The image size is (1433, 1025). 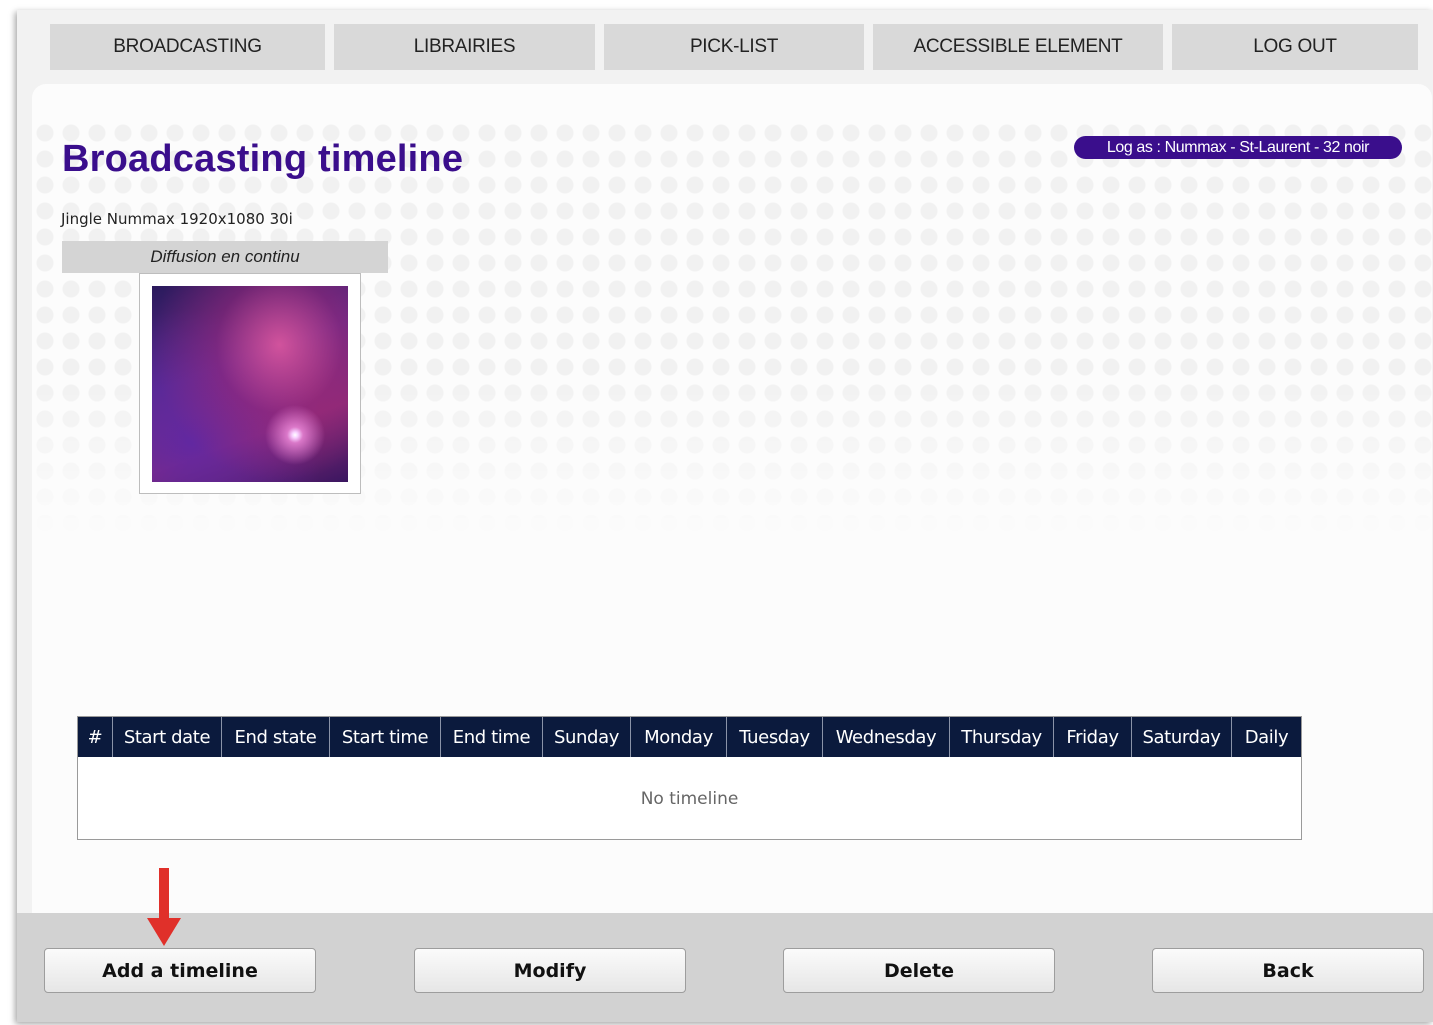 I want to click on delete-button: Delete, so click(x=919, y=970).